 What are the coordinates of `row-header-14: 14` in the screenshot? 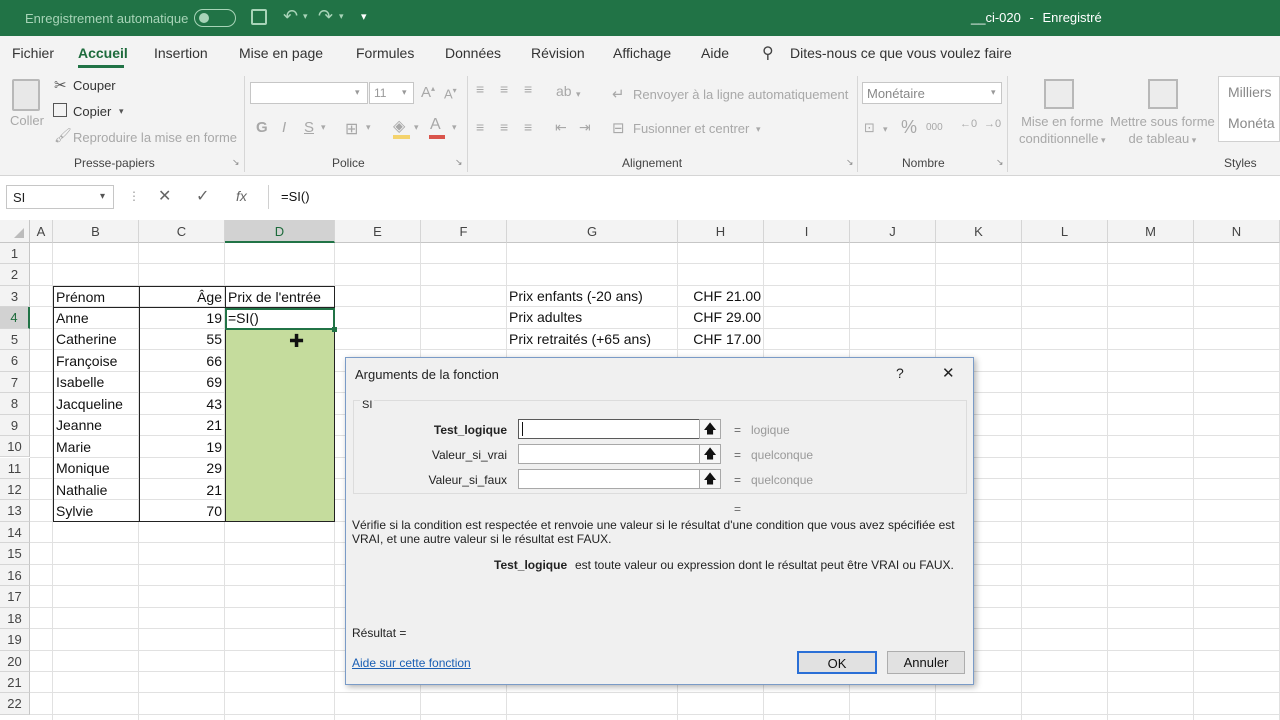 It's located at (15, 532).